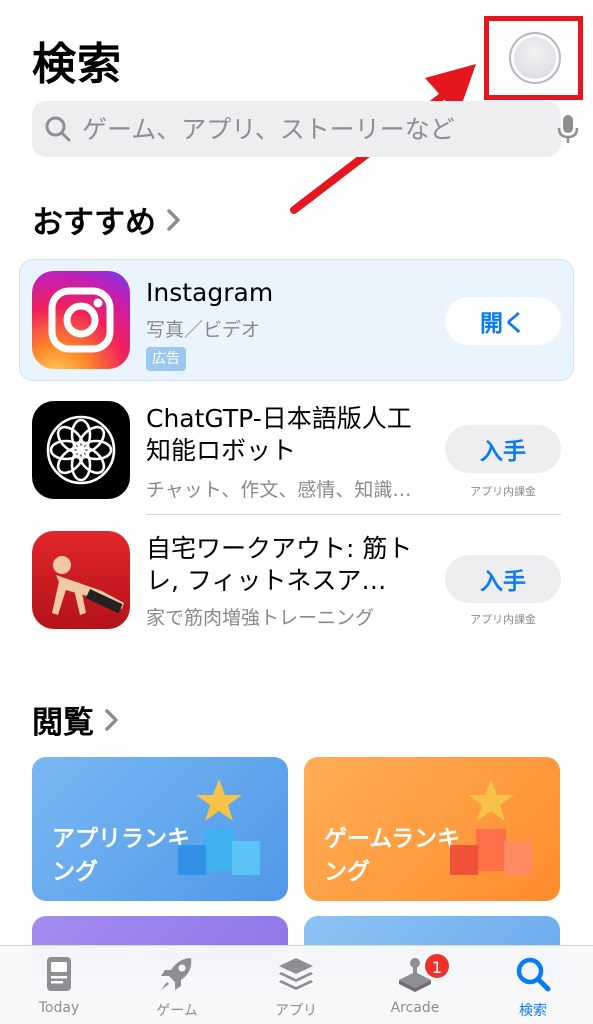  What do you see at coordinates (296, 321) in the screenshot?
I see `app-row-instagram: Instagram 写真／ビデオ 広告 開く` at bounding box center [296, 321].